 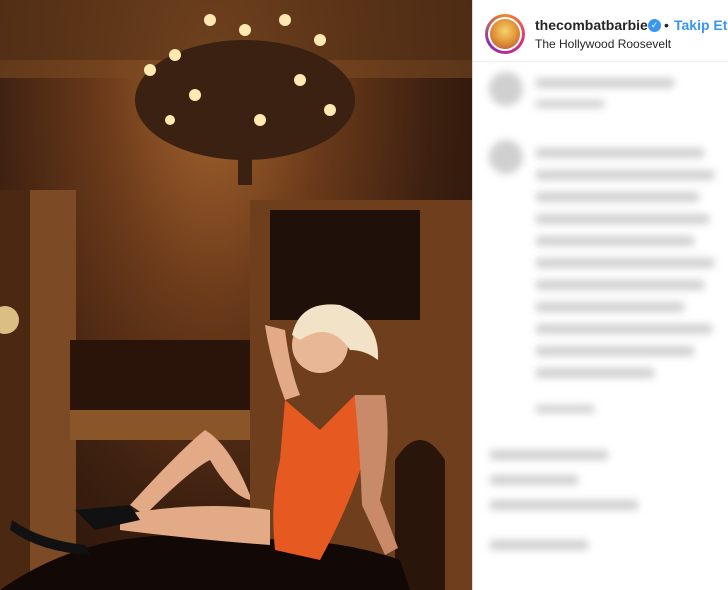 I want to click on account-avatar, so click(x=505, y=34).